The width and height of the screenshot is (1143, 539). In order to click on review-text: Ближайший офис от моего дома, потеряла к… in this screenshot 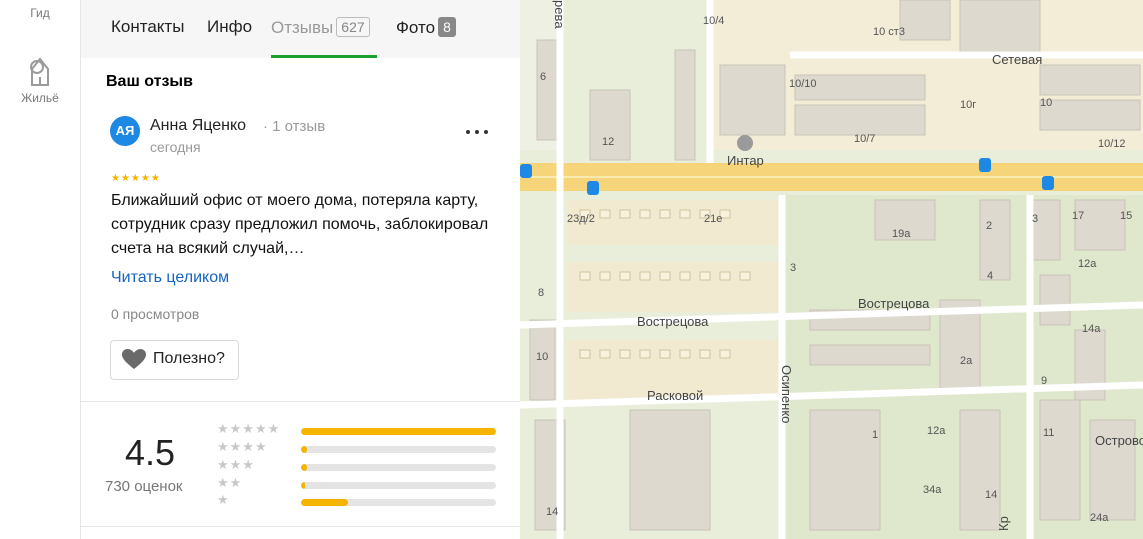, I will do `click(300, 224)`.